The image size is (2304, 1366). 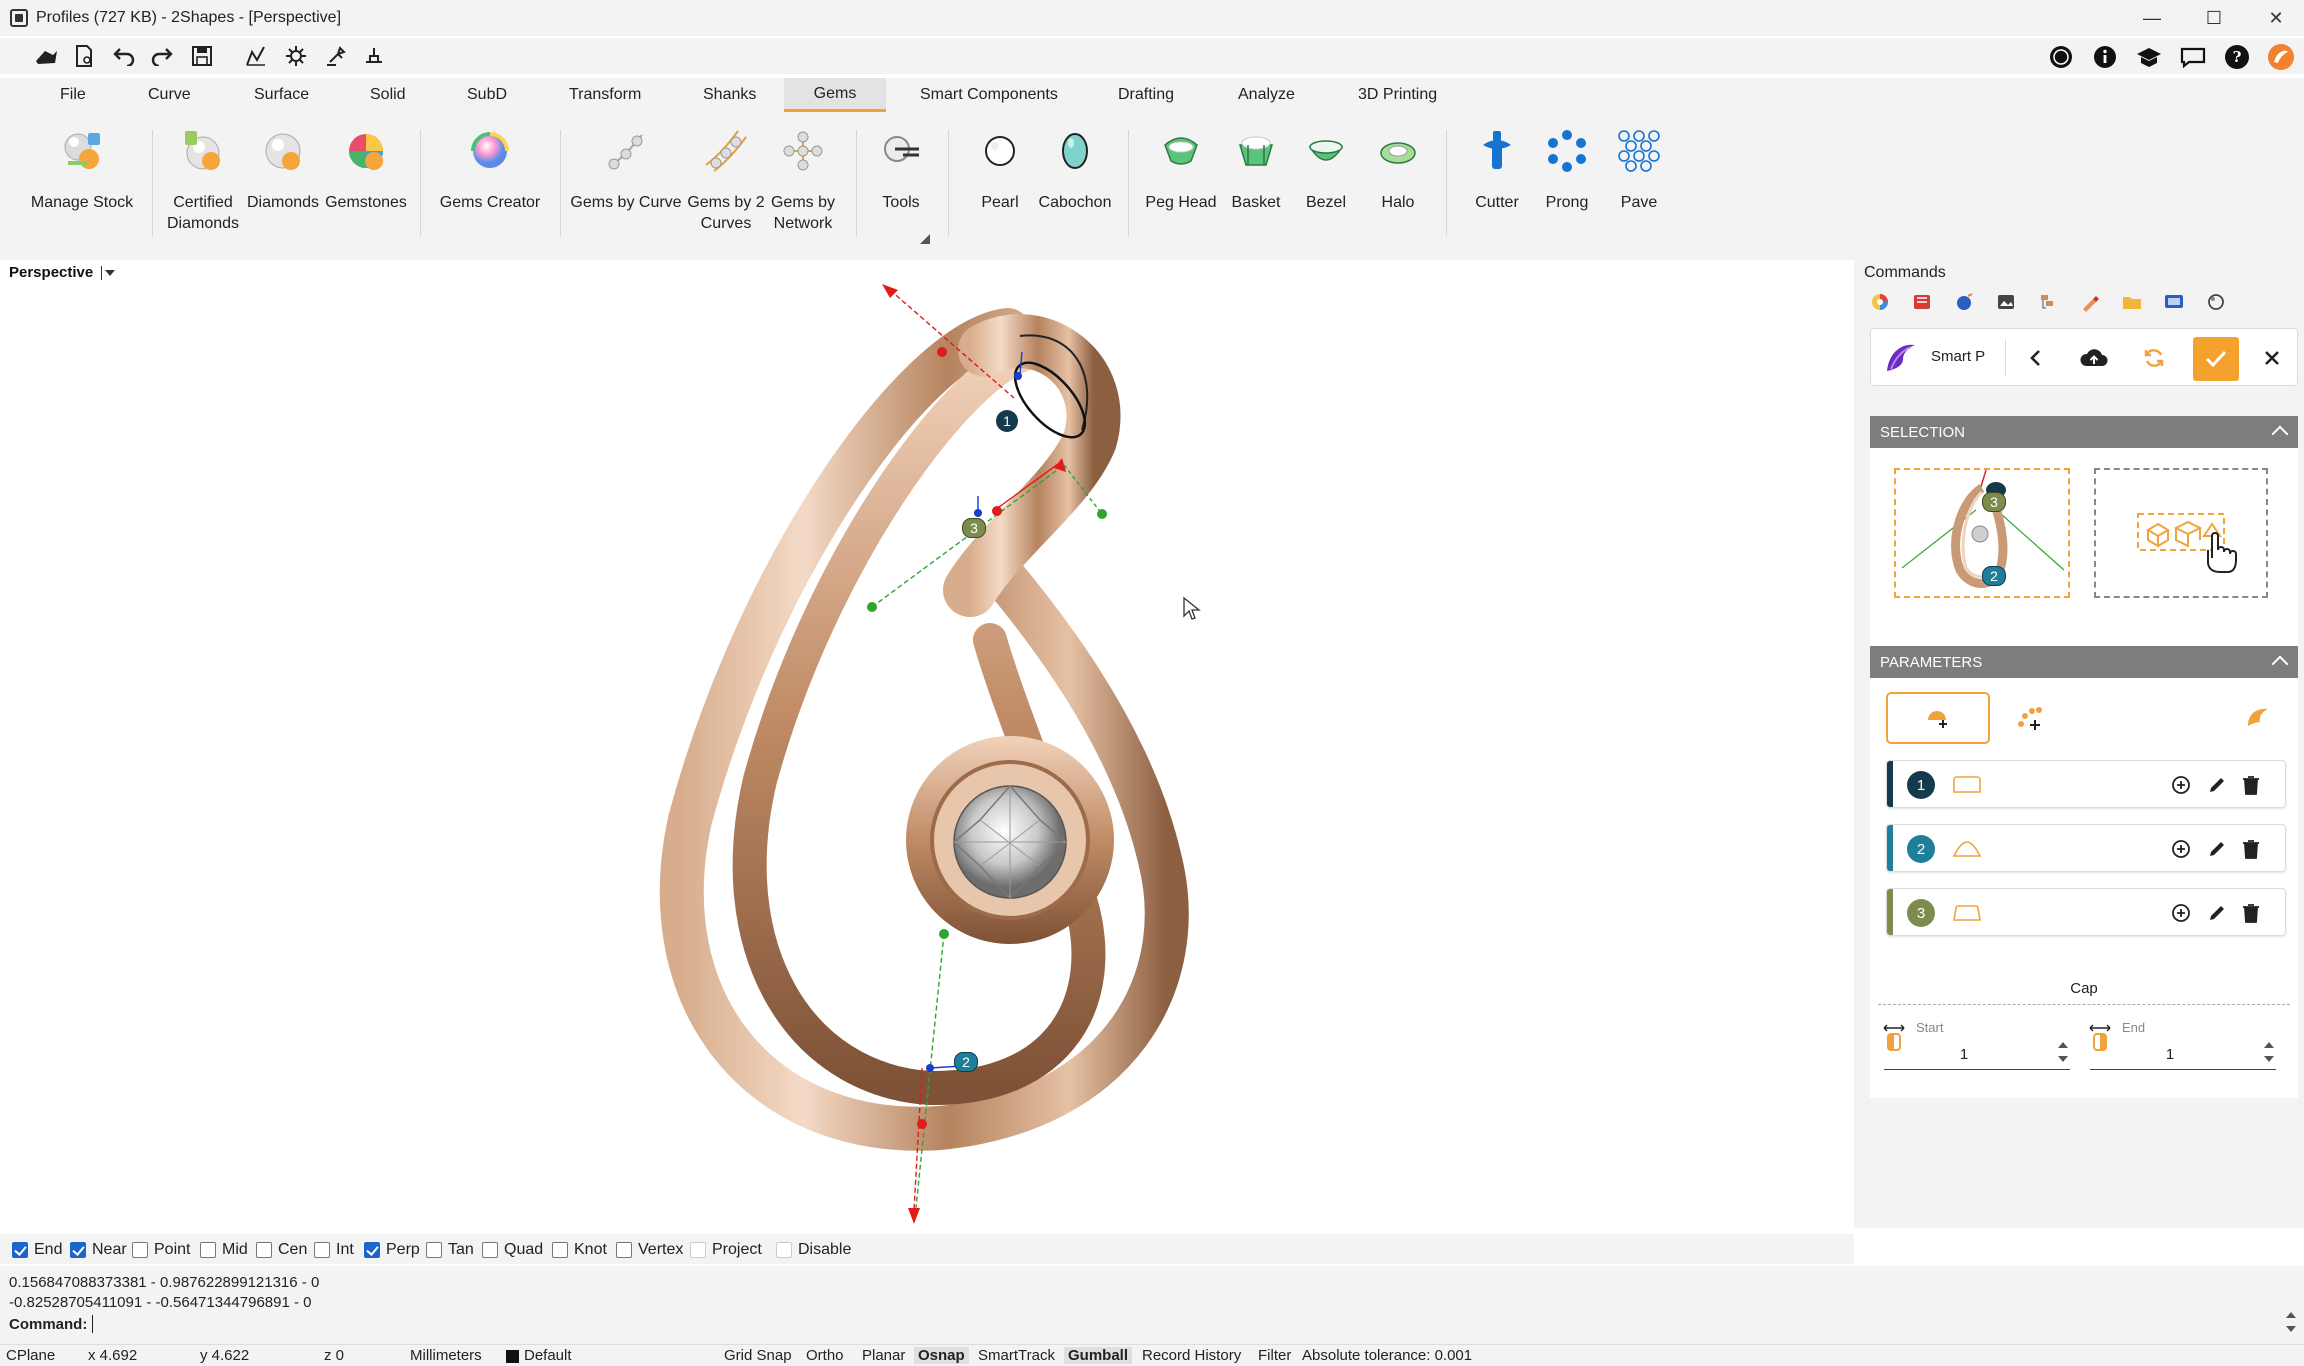 I want to click on document-icon, so click(x=84, y=56).